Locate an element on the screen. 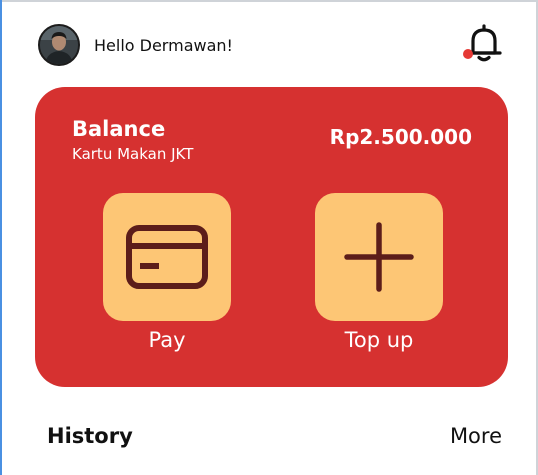 This screenshot has width=538, height=475. greeting-text: Hello Dermawan! is located at coordinates (163, 45).